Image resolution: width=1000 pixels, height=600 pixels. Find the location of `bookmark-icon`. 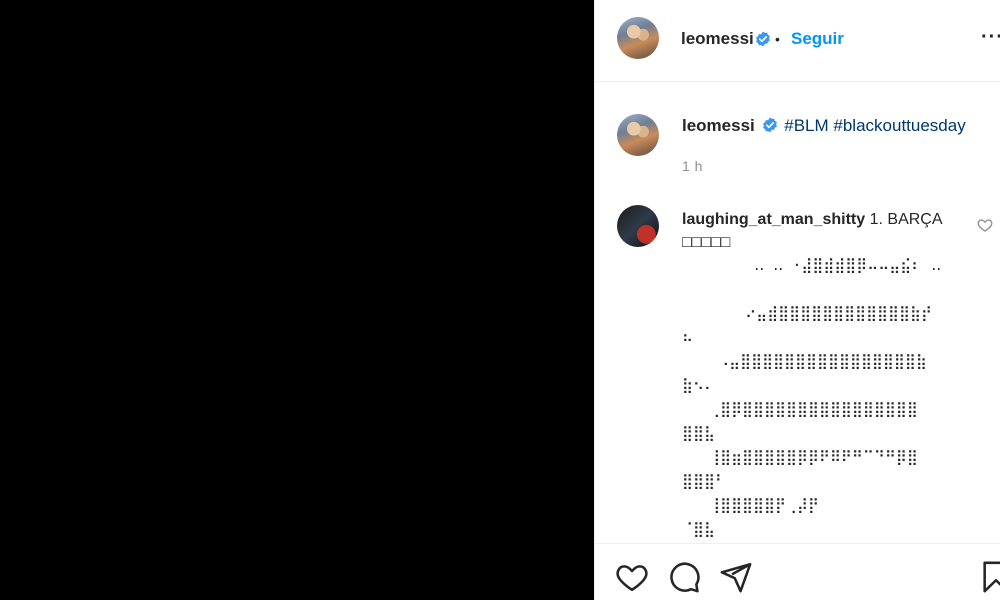

bookmark-icon is located at coordinates (989, 577).